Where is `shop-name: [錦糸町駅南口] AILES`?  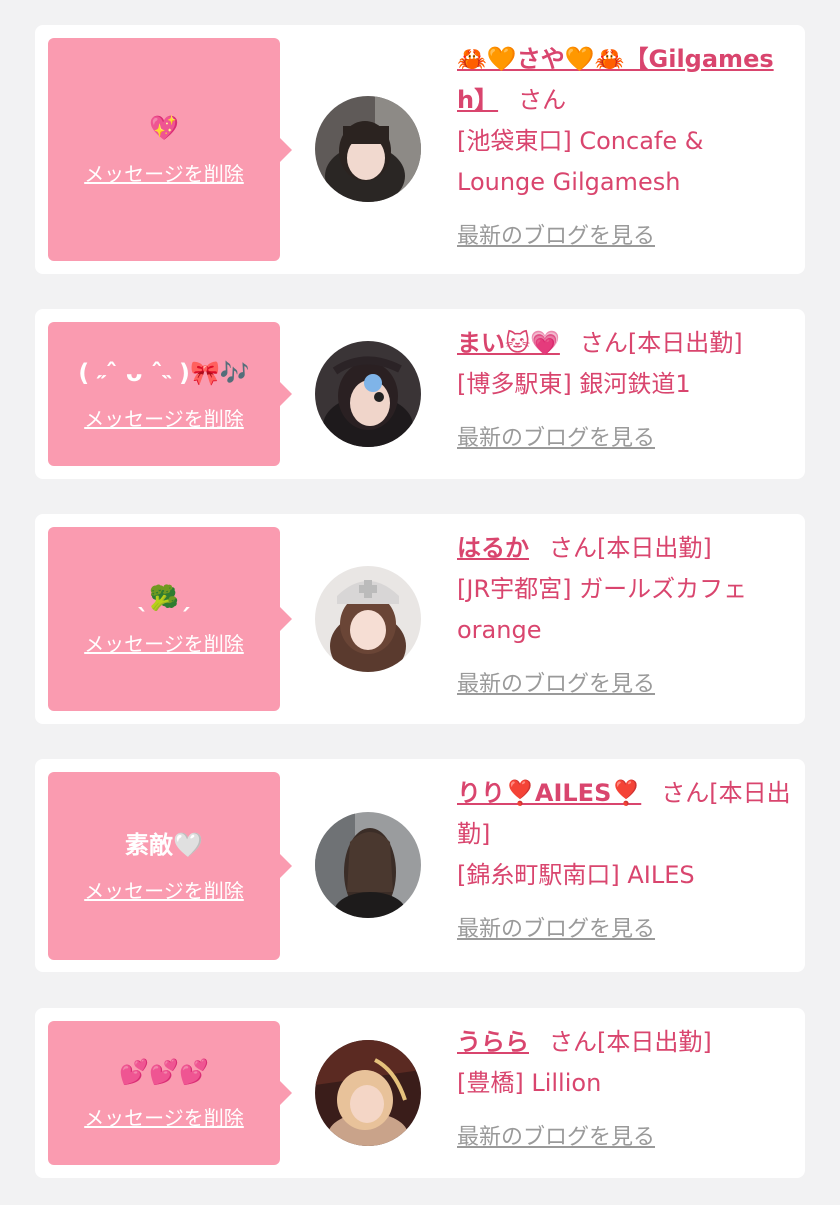
shop-name: [錦糸町駅南口] AILES is located at coordinates (576, 875).